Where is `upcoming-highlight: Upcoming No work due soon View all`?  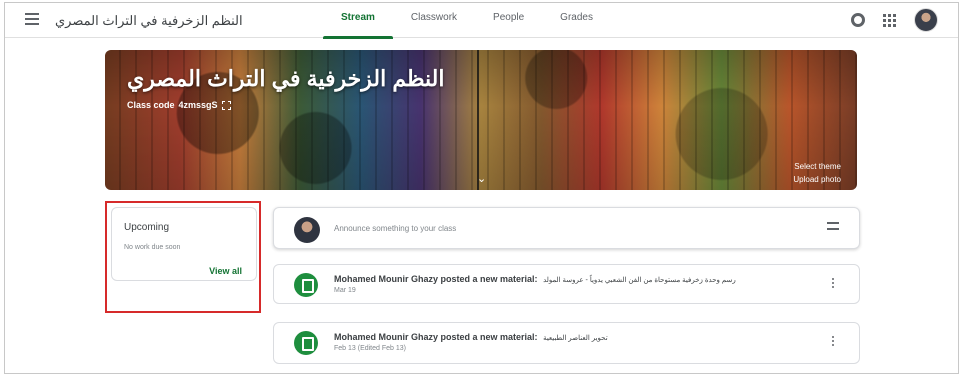 upcoming-highlight: Upcoming No work due soon View all is located at coordinates (183, 257).